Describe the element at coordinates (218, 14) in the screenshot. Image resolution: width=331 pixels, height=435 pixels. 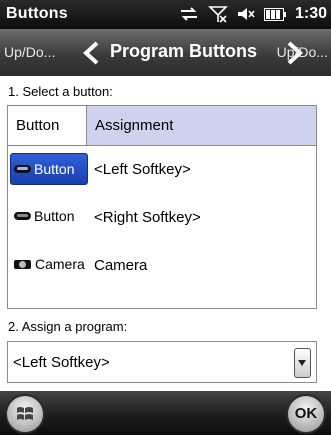
I see `signal-off-icon` at that location.